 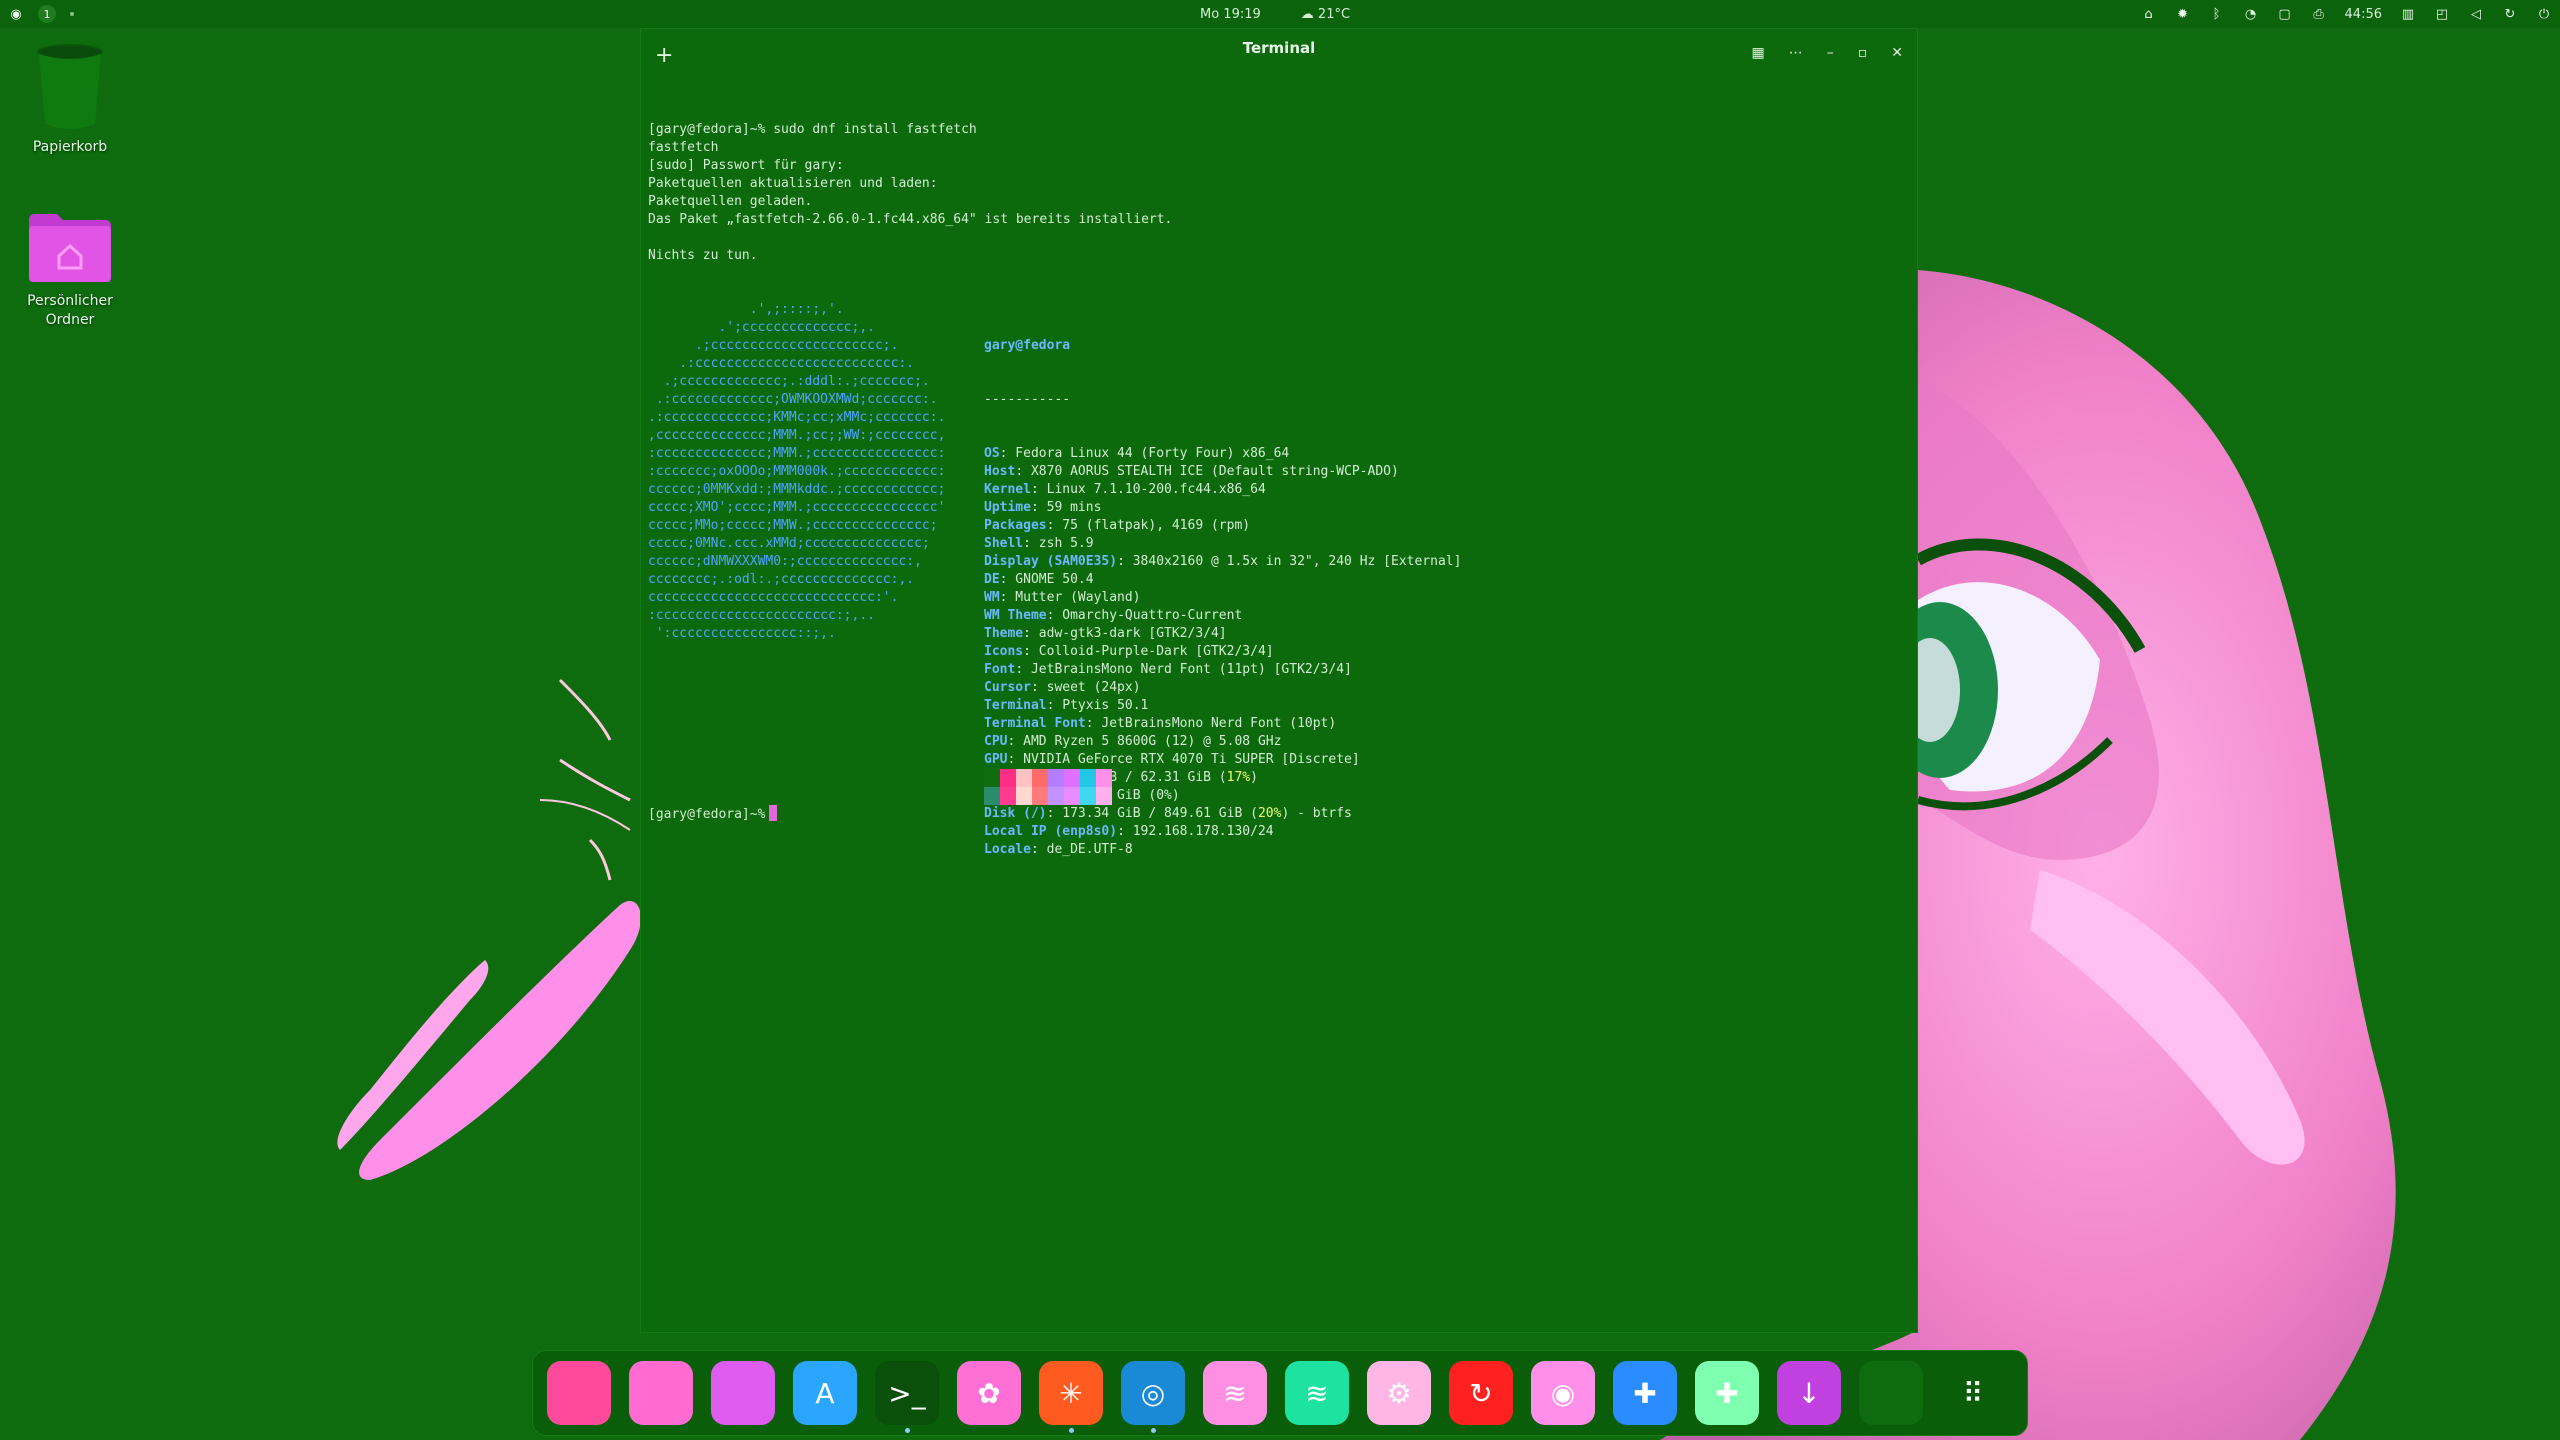 I want to click on top-panel-left: ◉ 1, so click(x=41, y=14).